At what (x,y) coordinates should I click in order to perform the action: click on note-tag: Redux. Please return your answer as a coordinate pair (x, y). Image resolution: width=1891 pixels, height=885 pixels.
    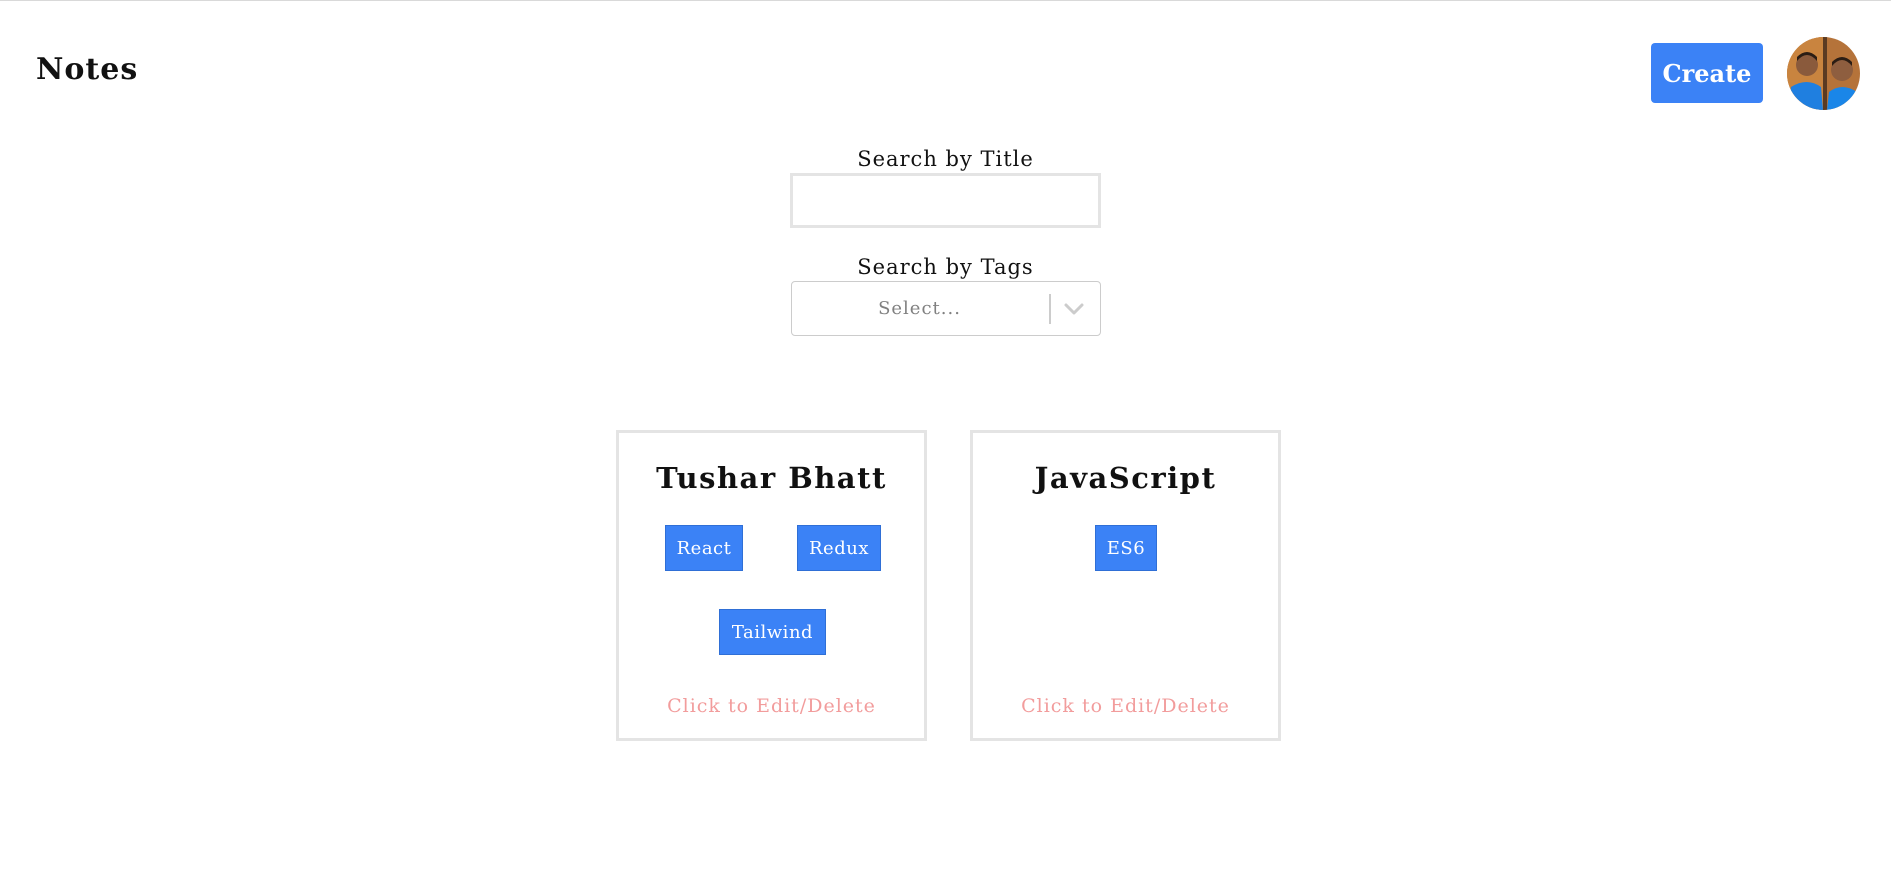
    Looking at the image, I should click on (839, 548).